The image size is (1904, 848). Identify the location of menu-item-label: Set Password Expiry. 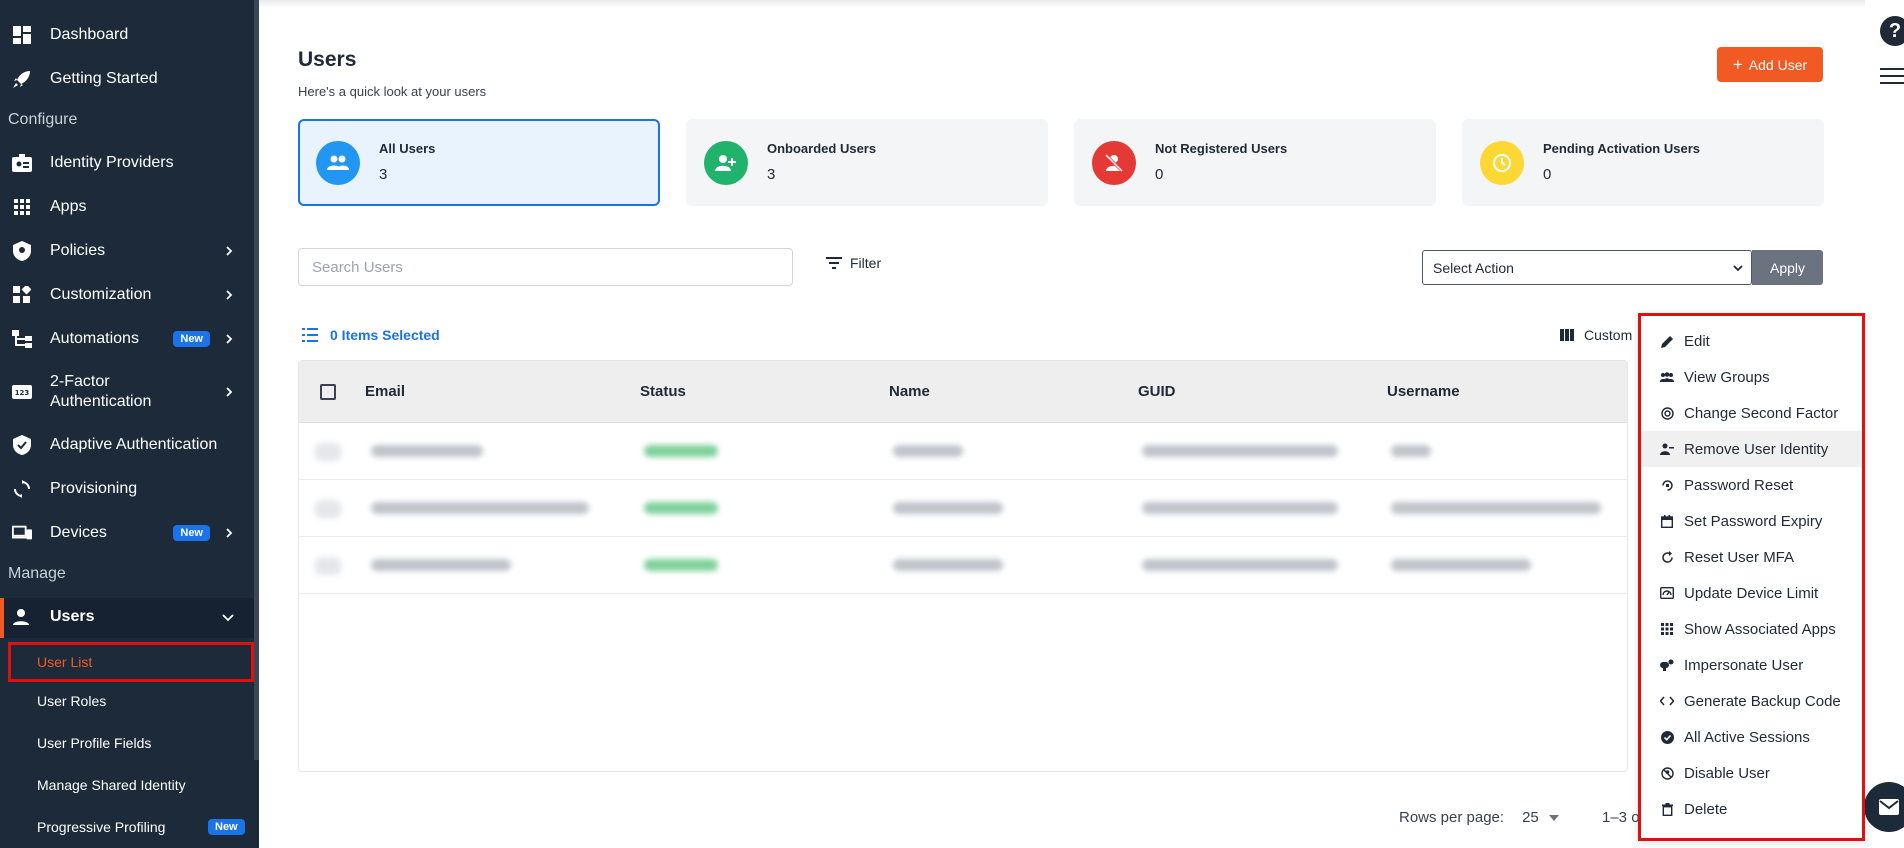
(1753, 521).